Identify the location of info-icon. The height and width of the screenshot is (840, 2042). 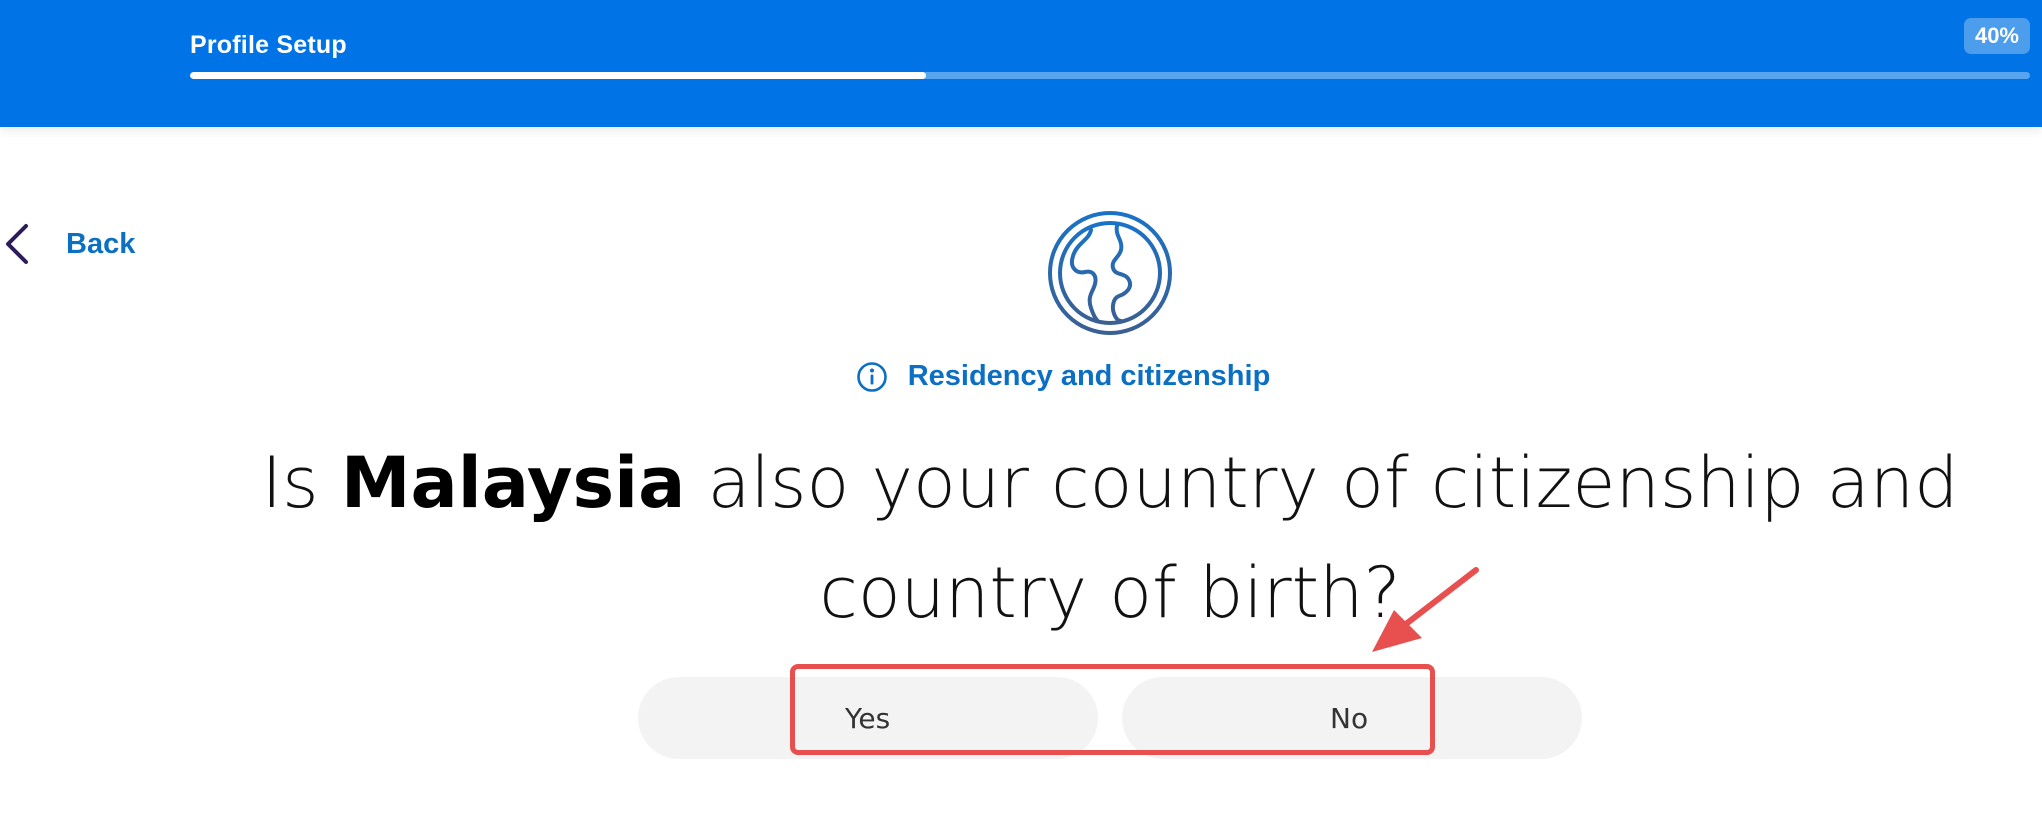
(872, 377).